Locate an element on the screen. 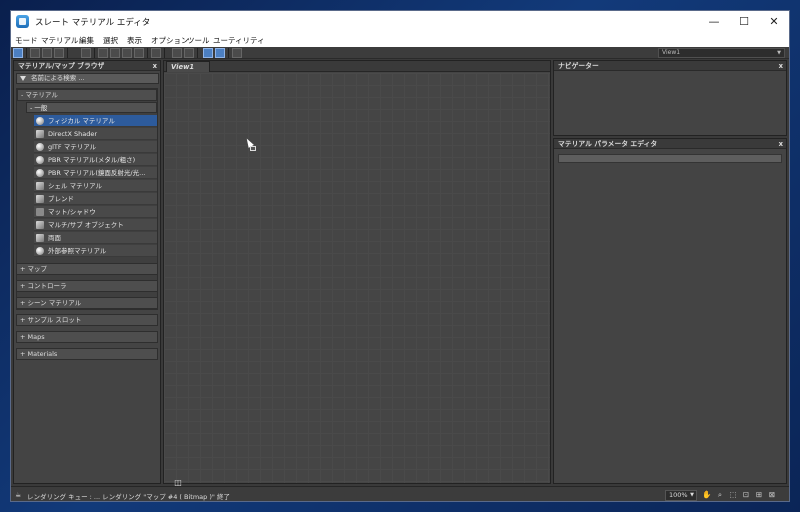  parameter-editor-close-button: x is located at coordinates (781, 144).